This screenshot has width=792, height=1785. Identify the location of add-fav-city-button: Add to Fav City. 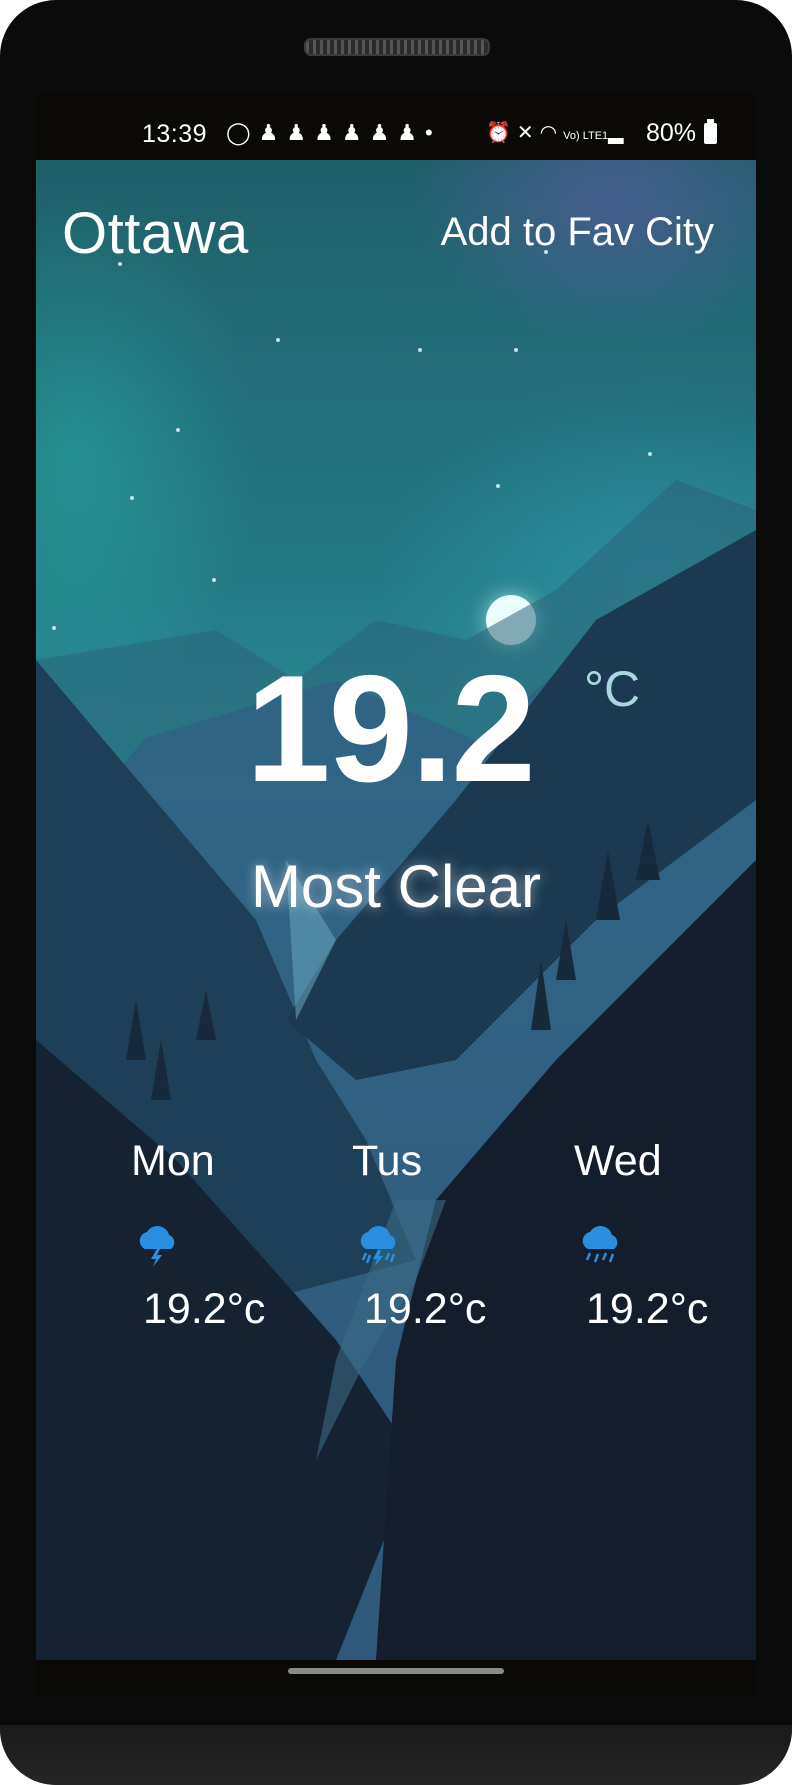
(577, 232).